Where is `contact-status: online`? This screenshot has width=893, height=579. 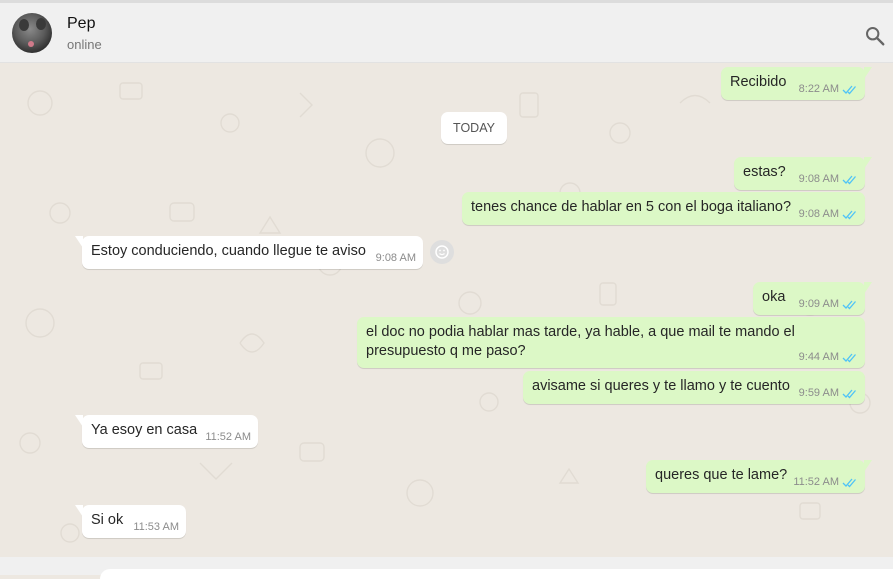 contact-status: online is located at coordinates (84, 44).